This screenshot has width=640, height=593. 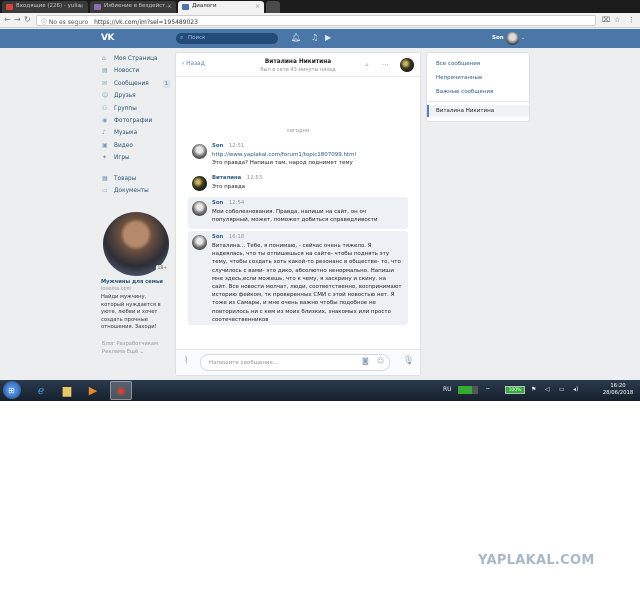 What do you see at coordinates (136, 282) in the screenshot?
I see `ad-title: Мужчины для семьи` at bounding box center [136, 282].